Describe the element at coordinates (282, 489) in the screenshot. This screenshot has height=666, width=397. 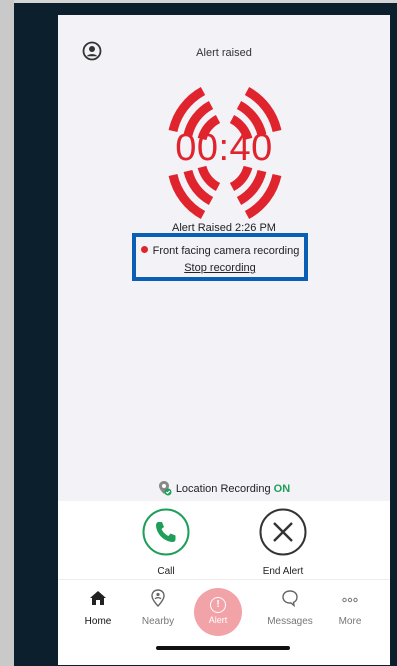
I see `location-status-badge: ON` at that location.